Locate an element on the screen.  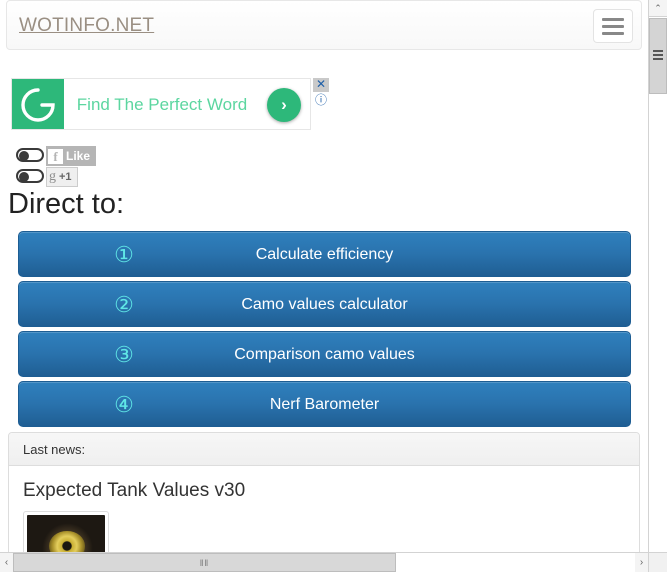
scroll-left-arrow-icon: ‹ is located at coordinates (6, 562).